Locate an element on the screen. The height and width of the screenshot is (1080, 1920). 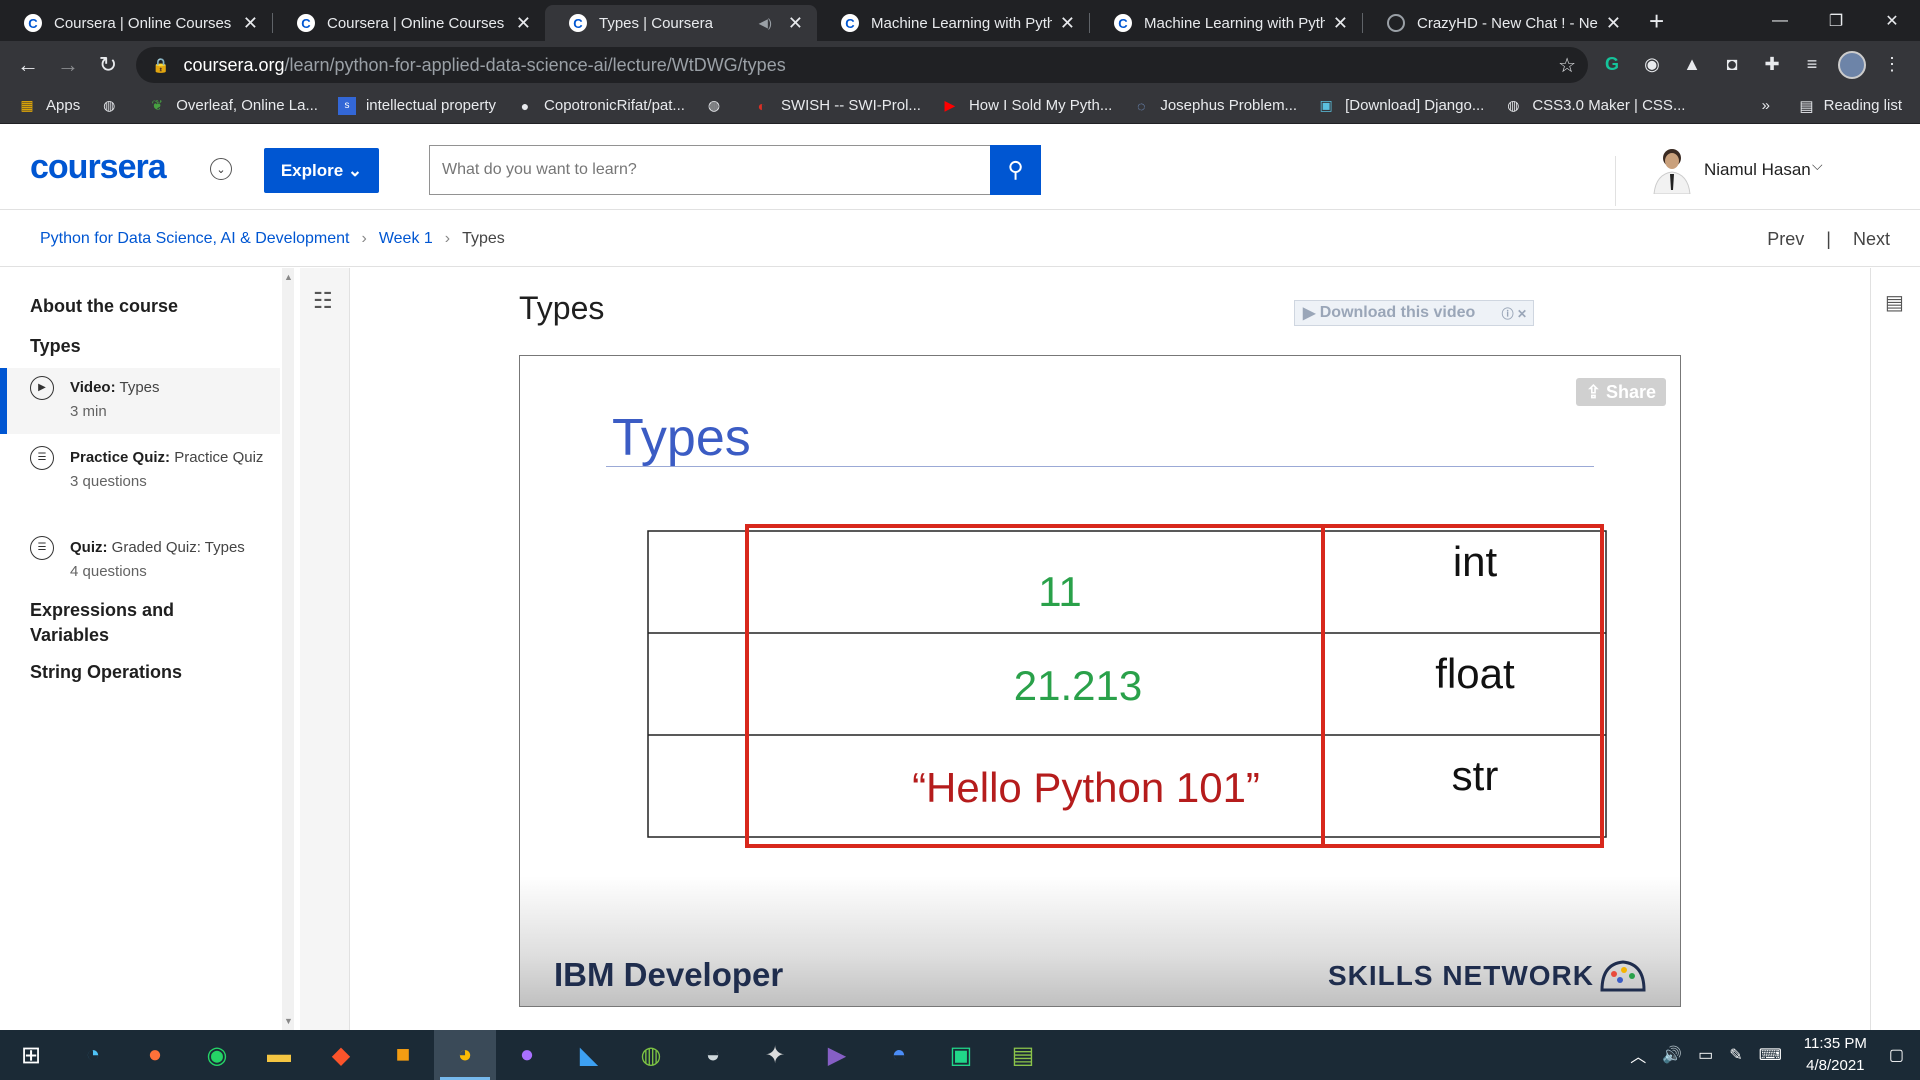
user-name: Niamul Hasan is located at coordinates (1757, 170).